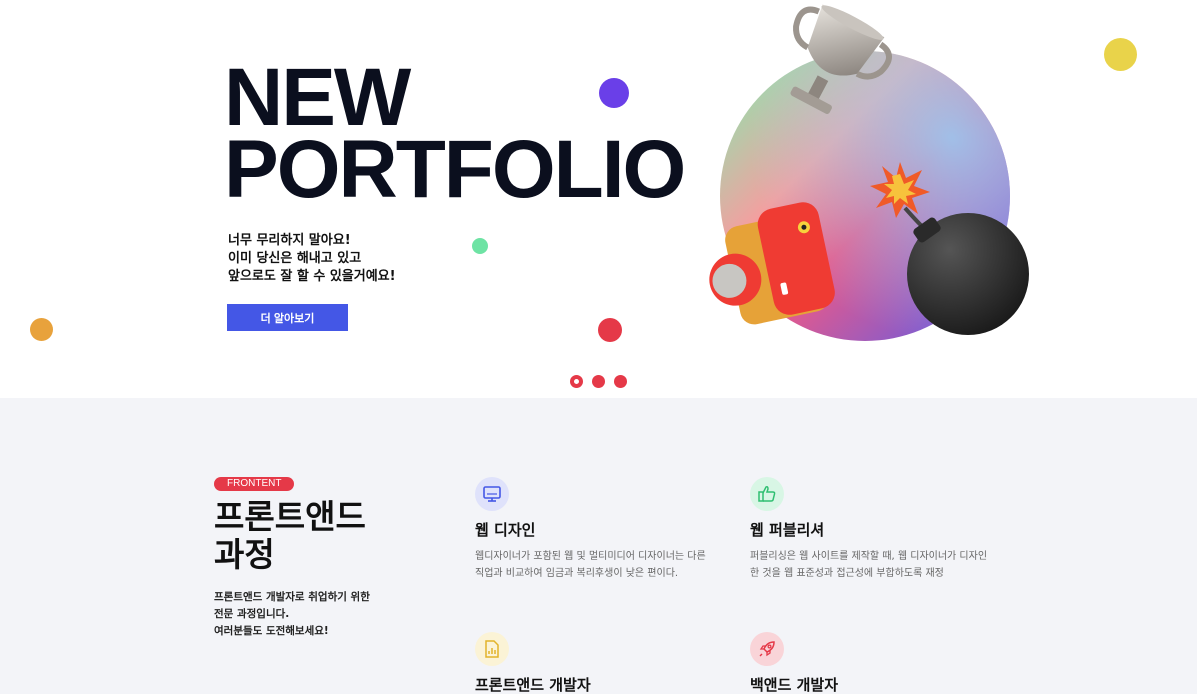 The height and width of the screenshot is (694, 1197). I want to click on decor-dot-yellow, so click(1120, 54).